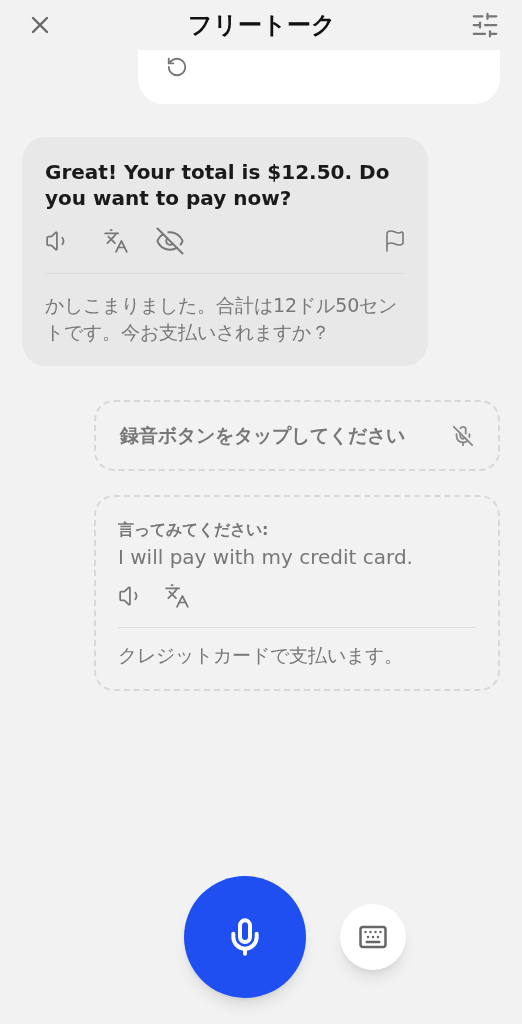 Image resolution: width=522 pixels, height=1024 pixels. I want to click on translation-text: かしこまりました。合計は12ドル50セントです。今お支払いされますか？, so click(222, 319).